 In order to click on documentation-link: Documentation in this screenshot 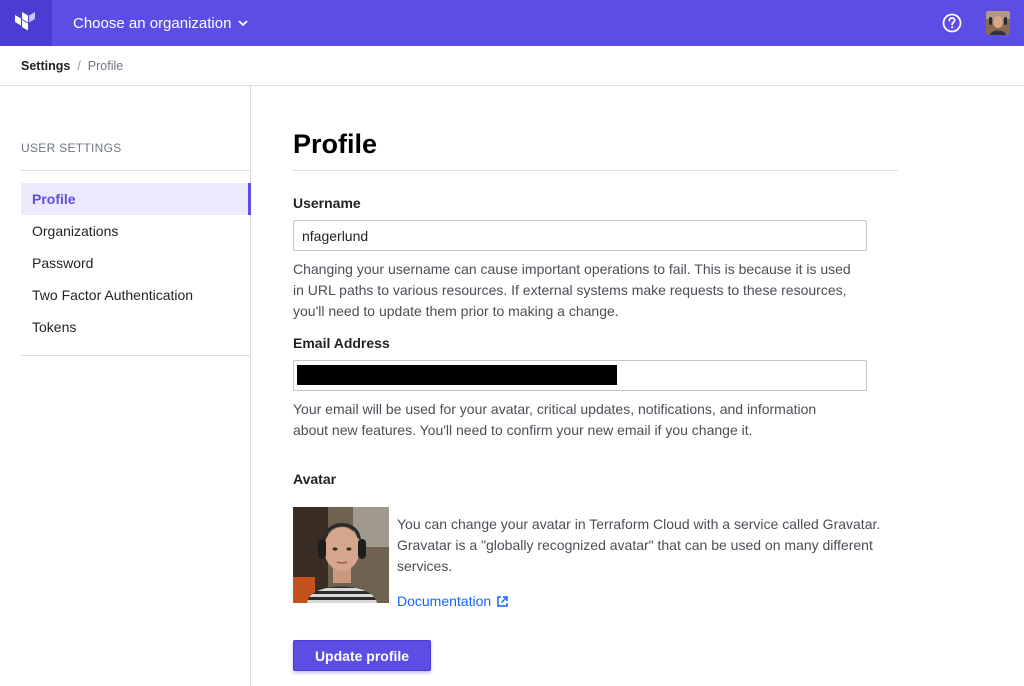, I will do `click(453, 601)`.